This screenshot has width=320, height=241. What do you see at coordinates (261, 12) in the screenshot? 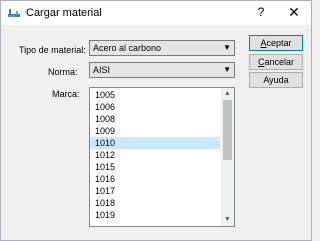
I see `help-title-button: ?` at bounding box center [261, 12].